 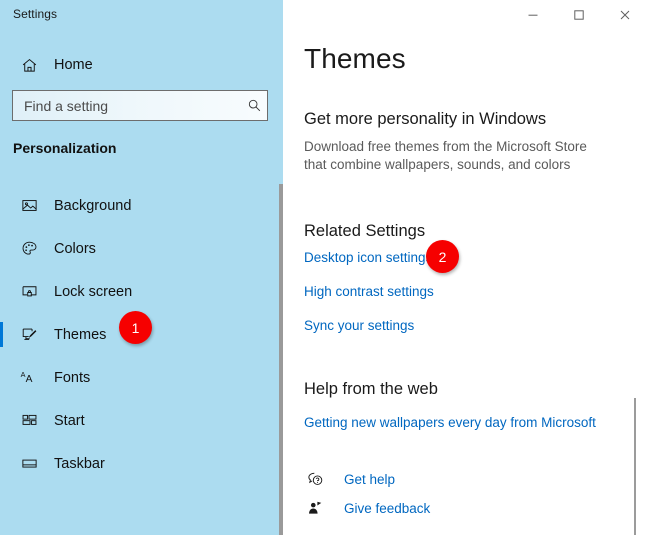 What do you see at coordinates (365, 231) in the screenshot?
I see `related-settings-heading: Related Settings` at bounding box center [365, 231].